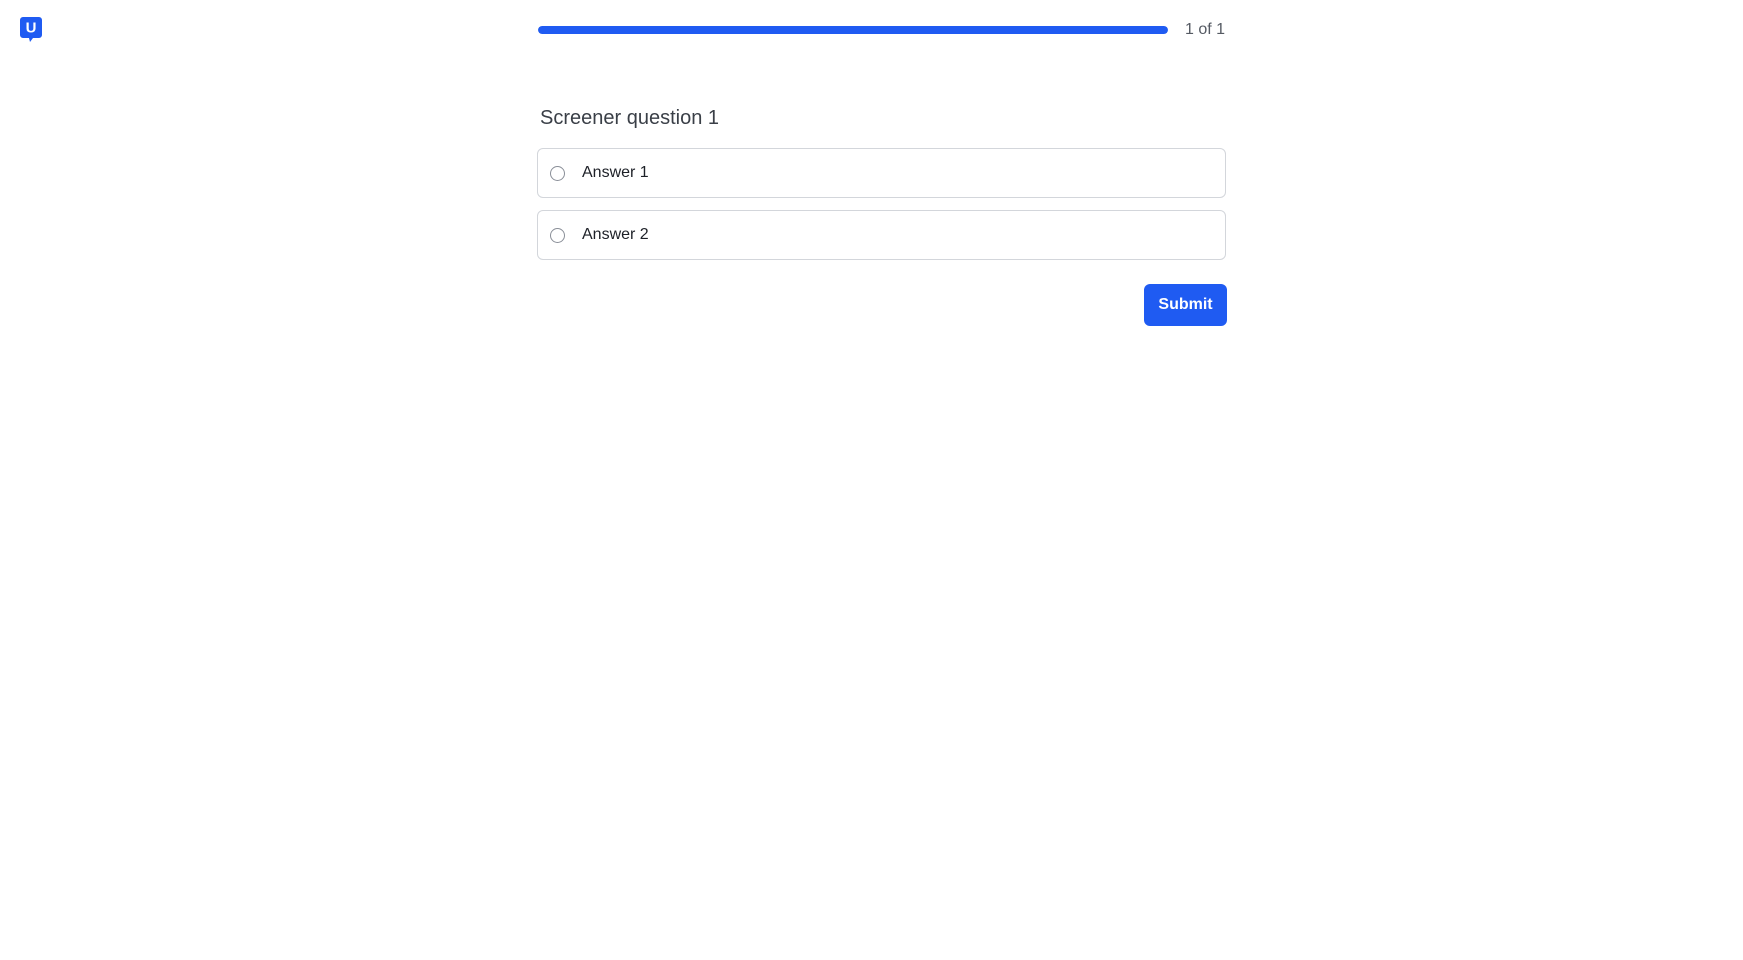 The image size is (1743, 960). I want to click on svg-text: U, so click(31, 28).